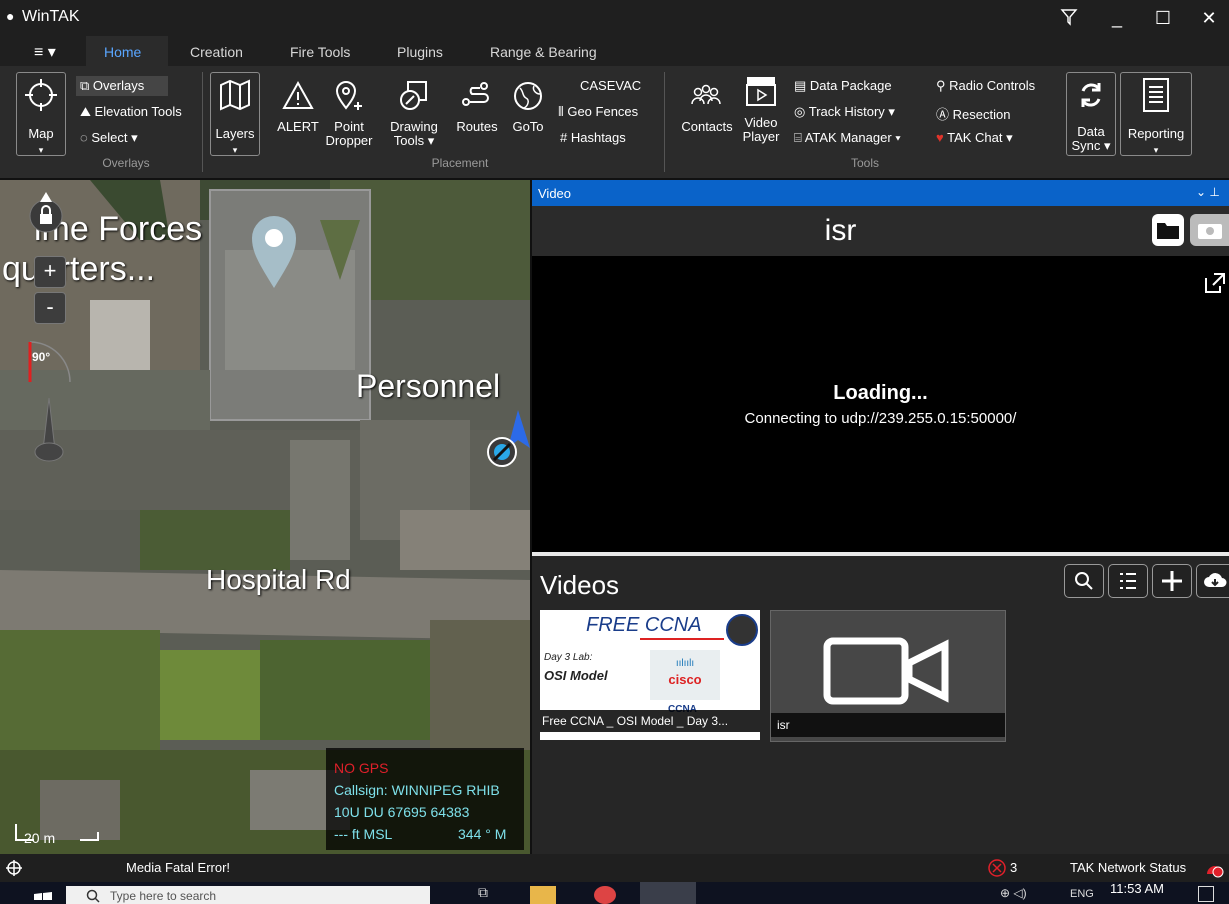  I want to click on compass-lock-icon, so click(46, 213).